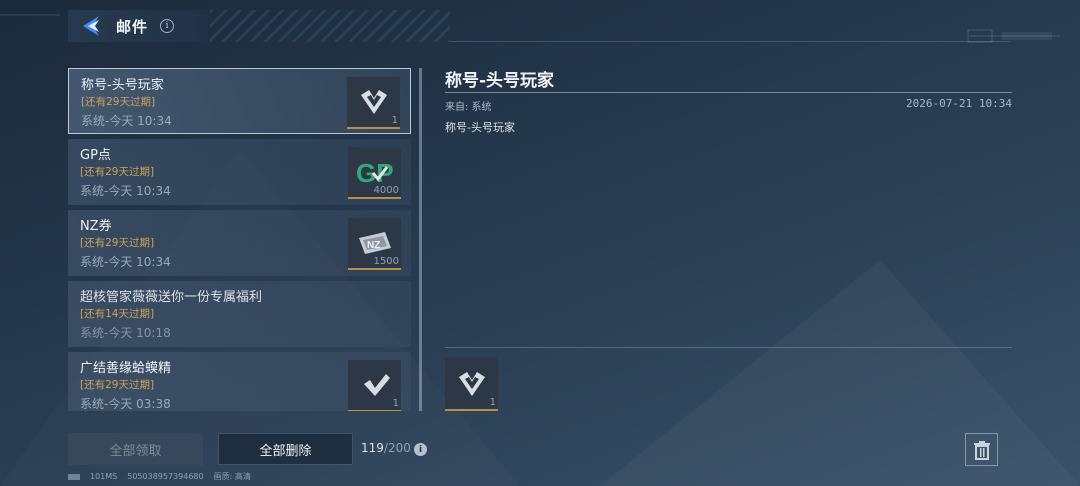  What do you see at coordinates (171, 297) in the screenshot?
I see `mail-title: 超核管家薇薇送你一份专属福利` at bounding box center [171, 297].